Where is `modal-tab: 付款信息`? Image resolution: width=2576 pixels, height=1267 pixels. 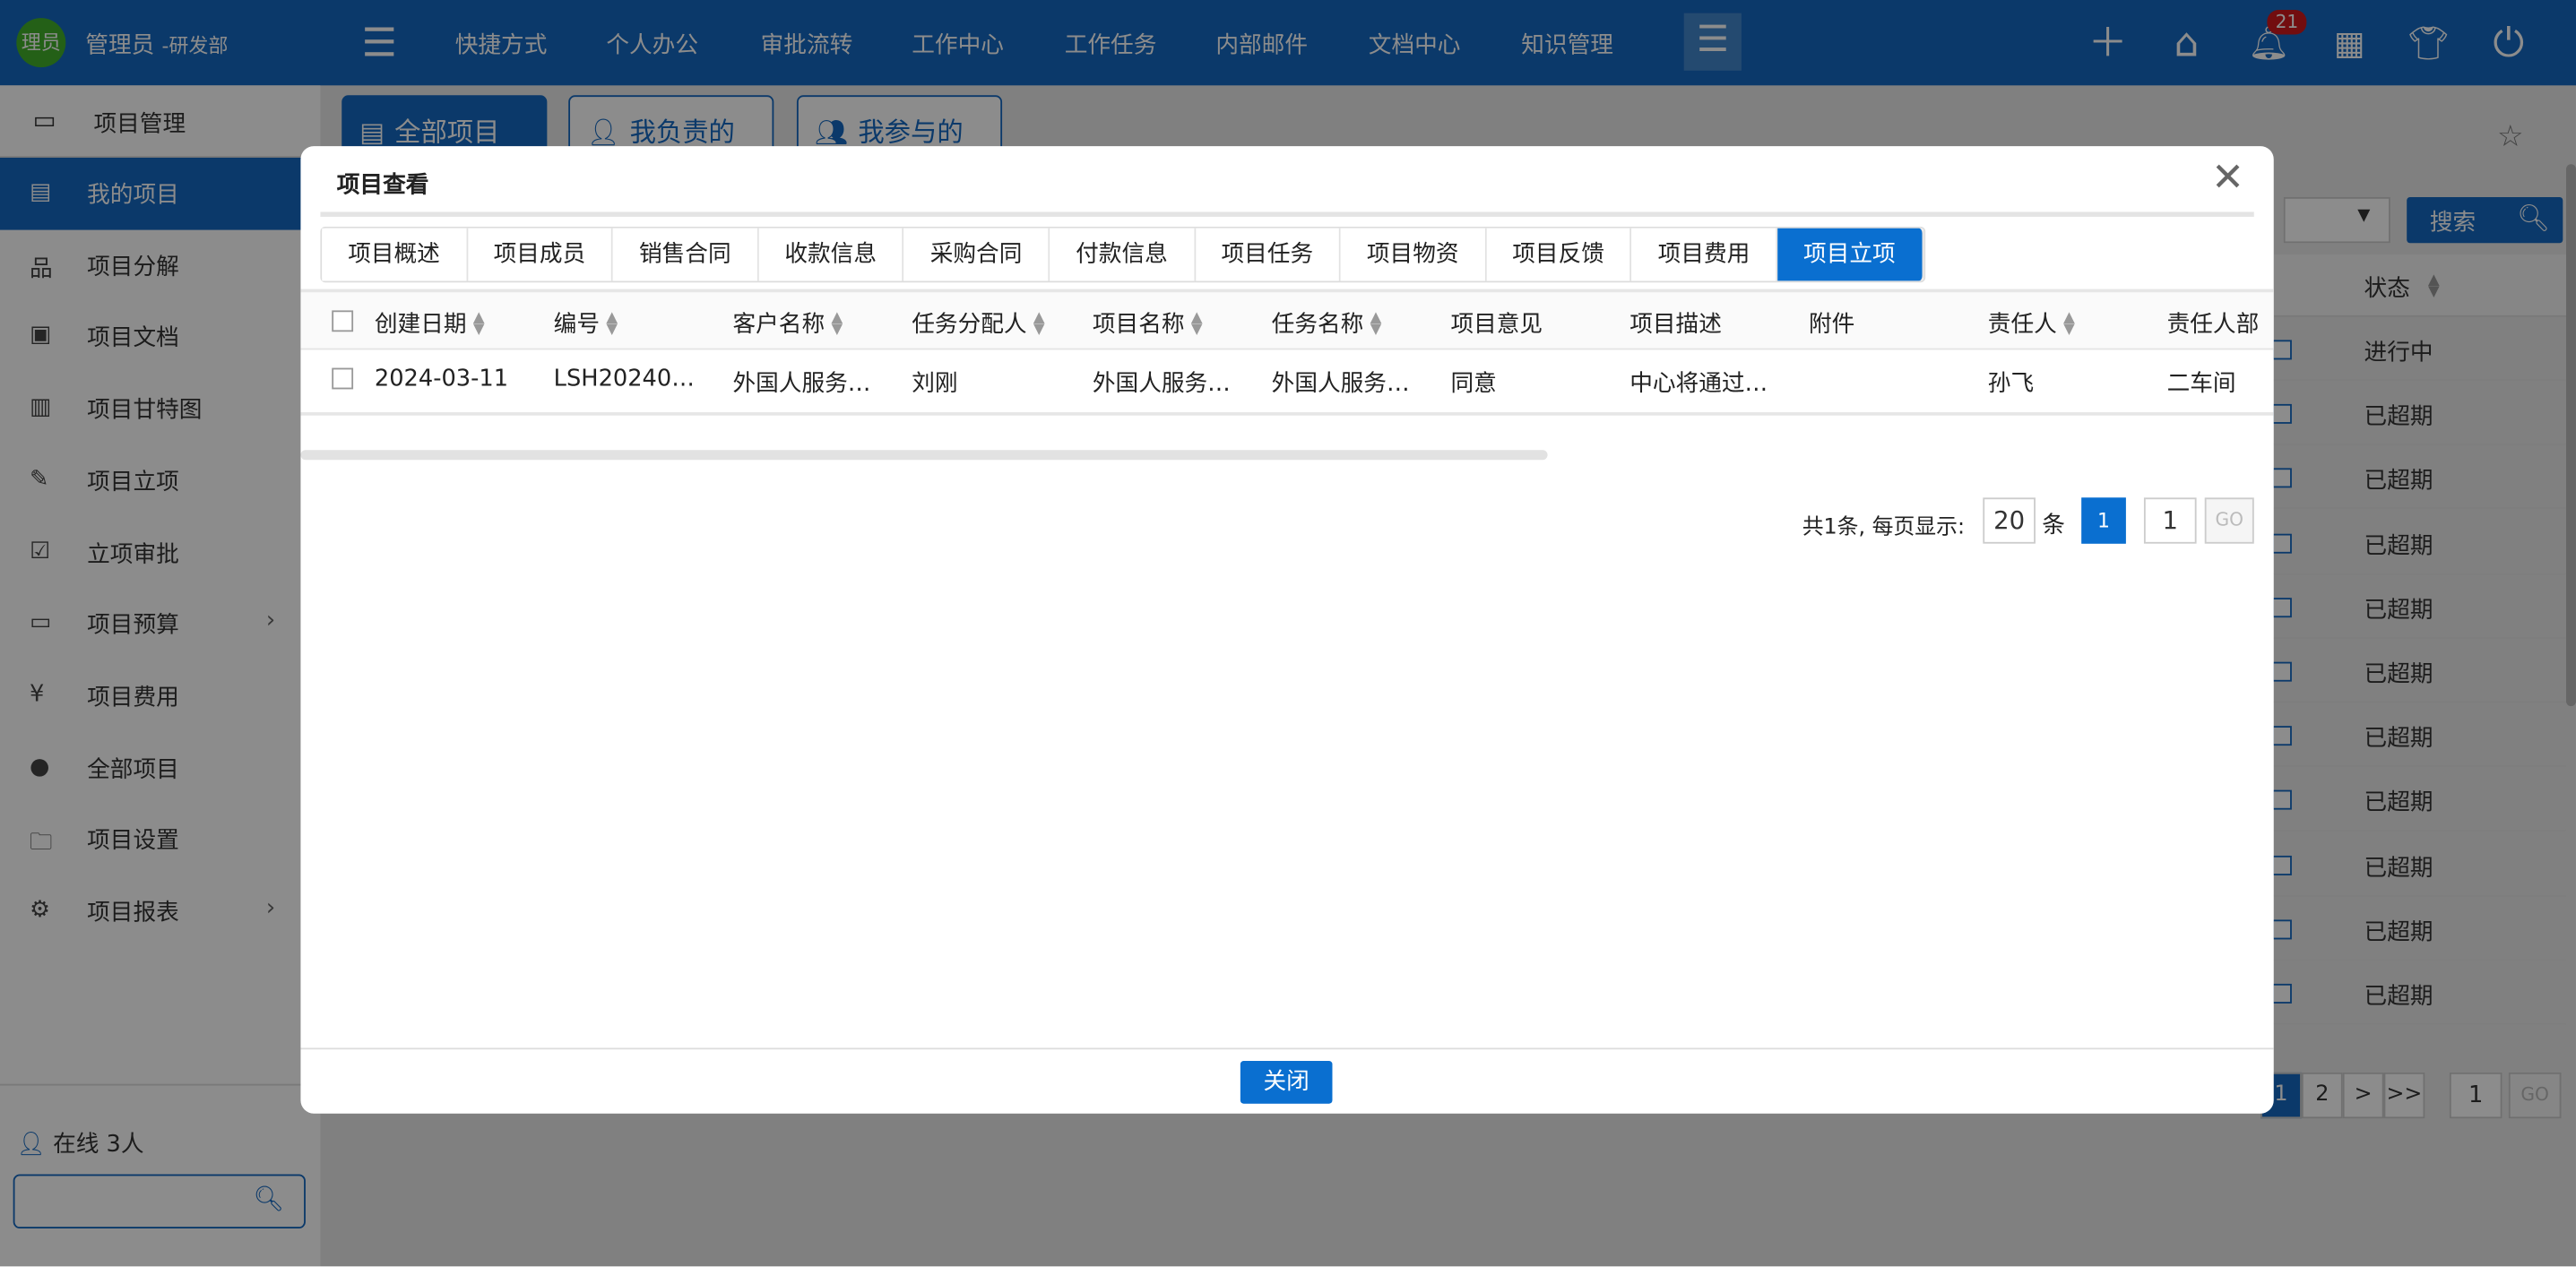 modal-tab: 付款信息 is located at coordinates (1123, 254).